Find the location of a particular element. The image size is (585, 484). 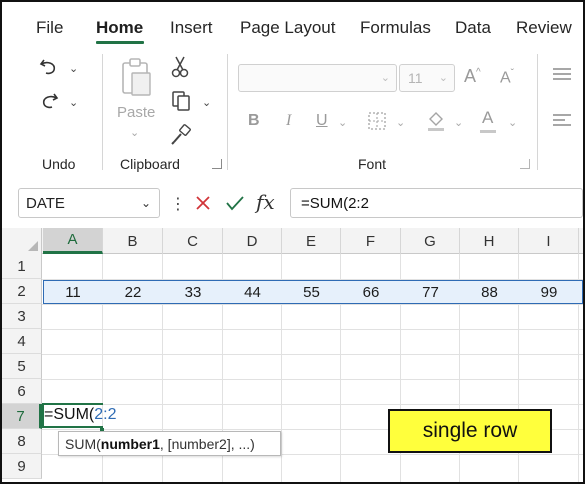

formula-prefix: =SUM( is located at coordinates (69, 414).